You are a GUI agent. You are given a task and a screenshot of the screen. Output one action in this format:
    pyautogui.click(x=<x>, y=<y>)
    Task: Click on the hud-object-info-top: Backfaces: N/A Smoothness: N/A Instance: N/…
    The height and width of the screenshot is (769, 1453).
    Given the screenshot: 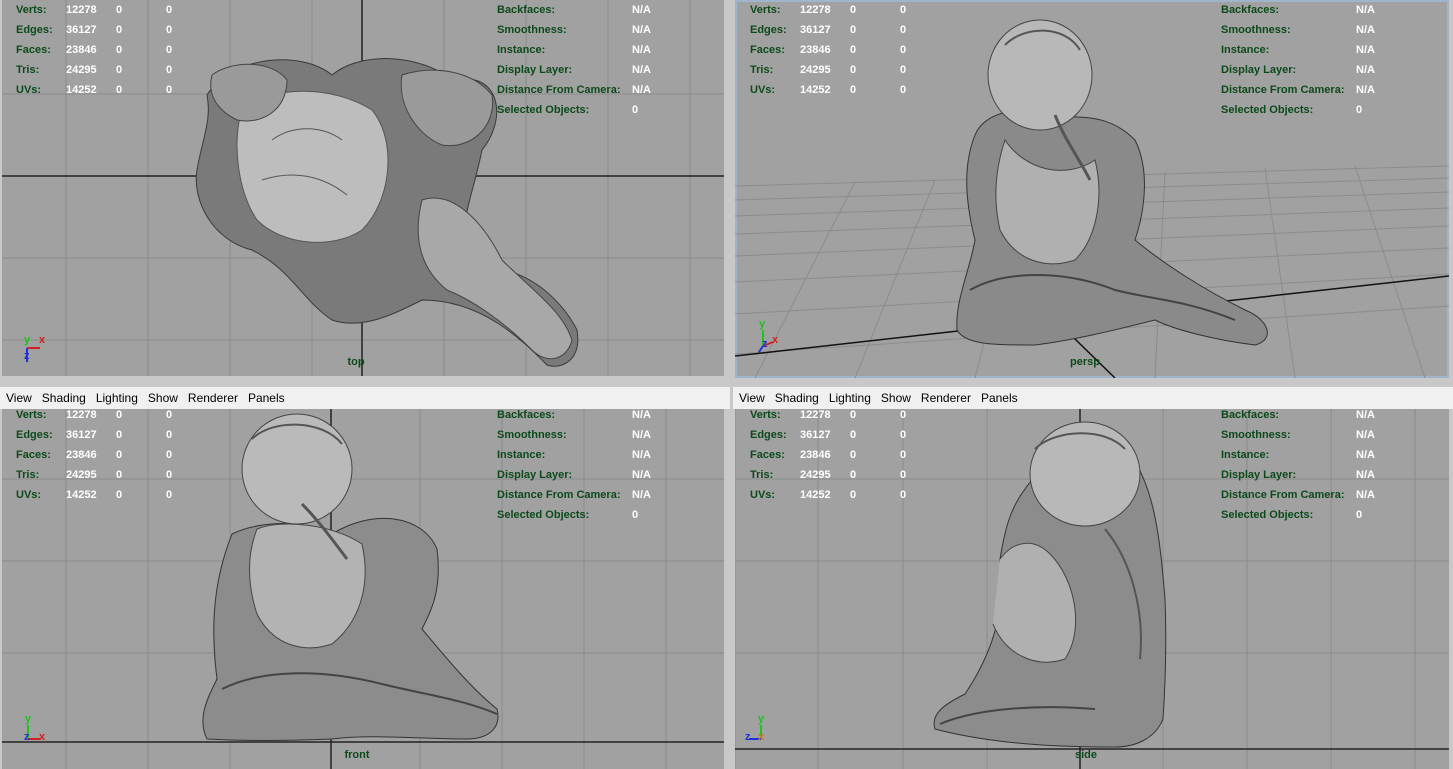 What is the action you would take?
    pyautogui.click(x=607, y=60)
    